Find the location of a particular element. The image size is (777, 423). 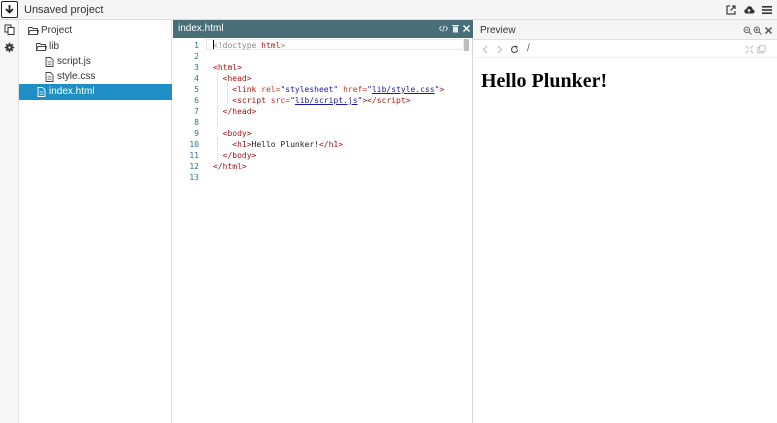

editor-scrollbar-thumb is located at coordinates (466, 45).